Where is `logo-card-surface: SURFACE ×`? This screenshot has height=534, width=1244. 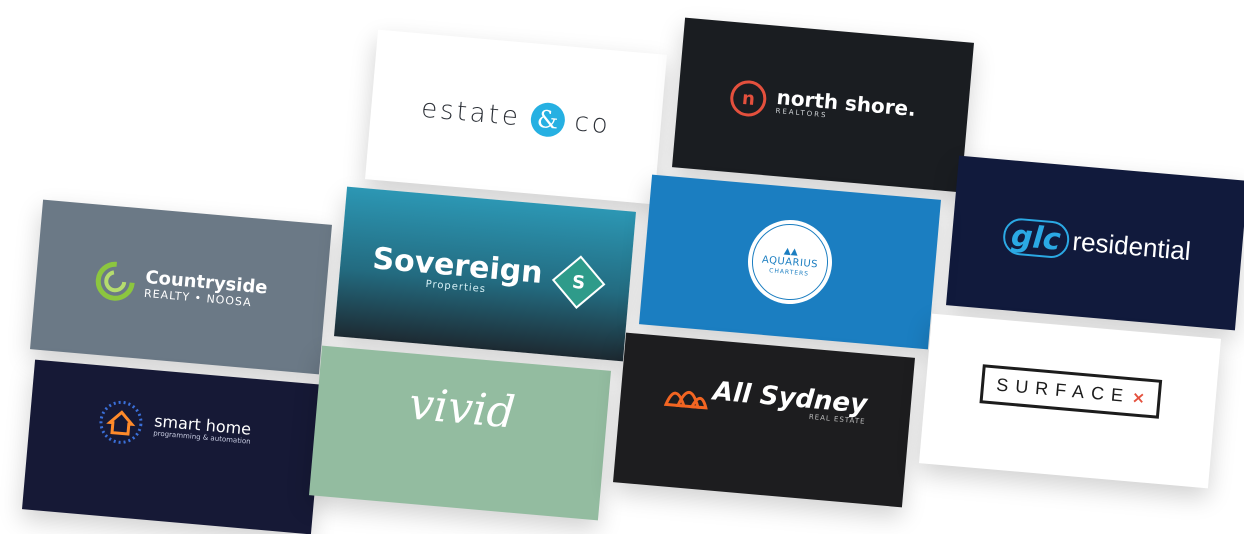 logo-card-surface: SURFACE × is located at coordinates (1070, 401).